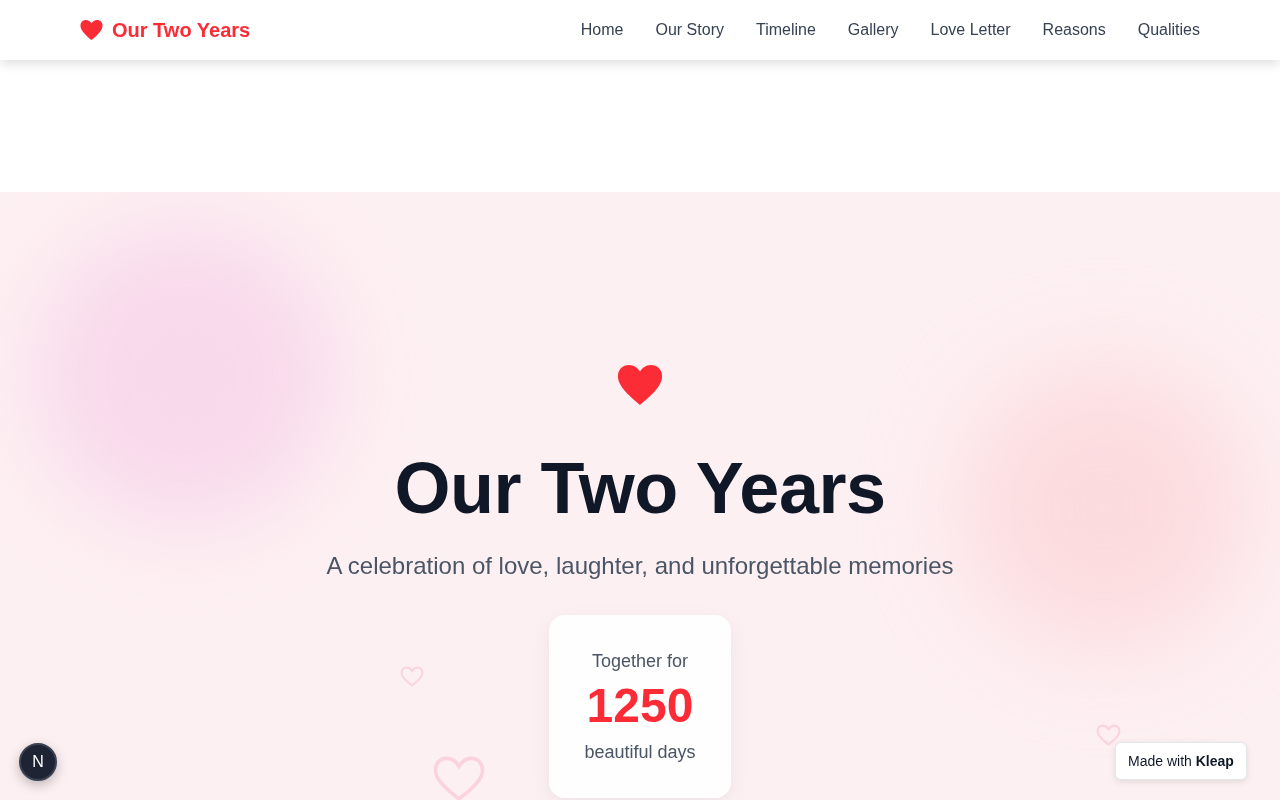 This screenshot has width=1280, height=800. Describe the element at coordinates (640, 566) in the screenshot. I see `hero-subtitle: A celebration of love, laughter, and unforgettable memories` at that location.